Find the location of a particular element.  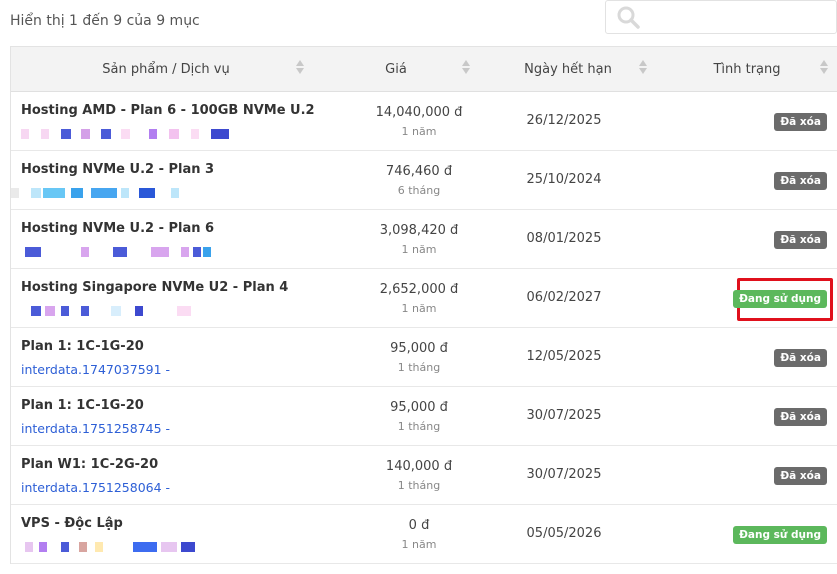

search-input is located at coordinates (721, 17).